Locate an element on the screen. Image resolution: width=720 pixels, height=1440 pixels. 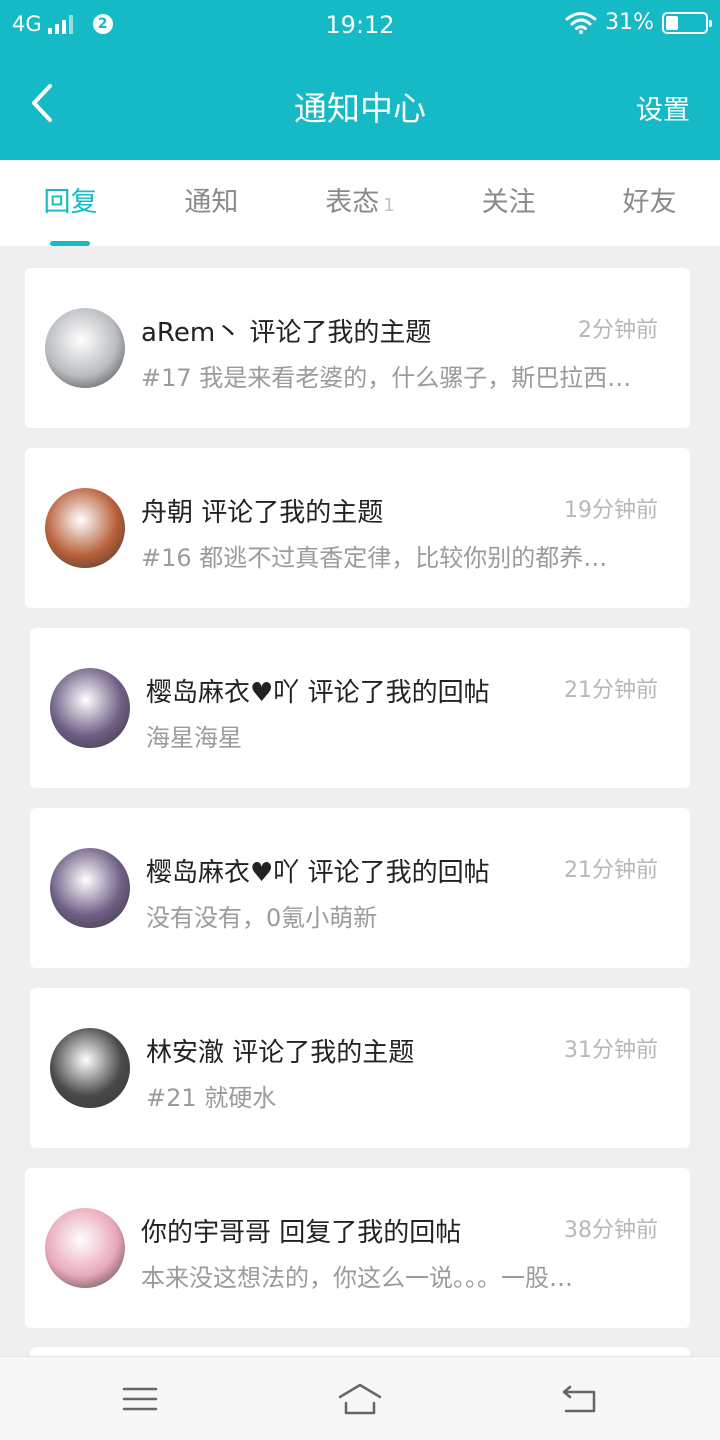
settings-button: 设置 is located at coordinates (663, 107).